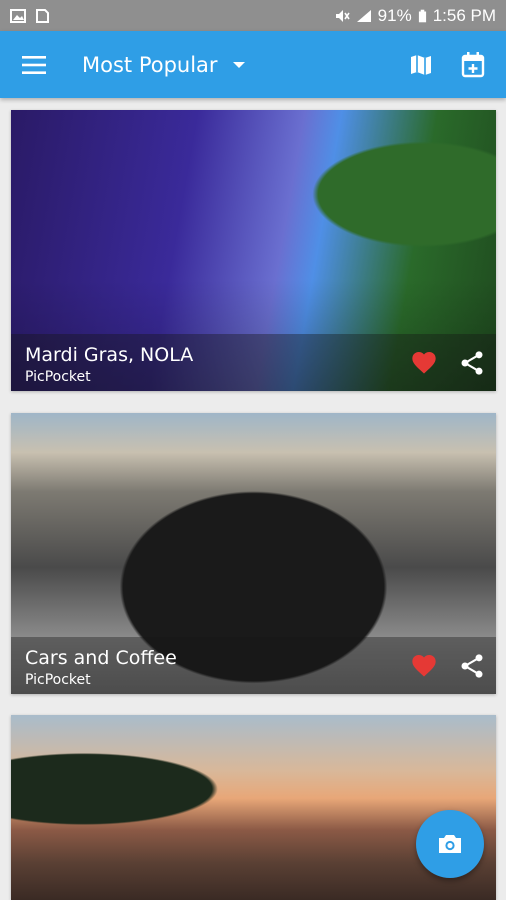  Describe the element at coordinates (30, 15) in the screenshot. I see `status-left` at that location.